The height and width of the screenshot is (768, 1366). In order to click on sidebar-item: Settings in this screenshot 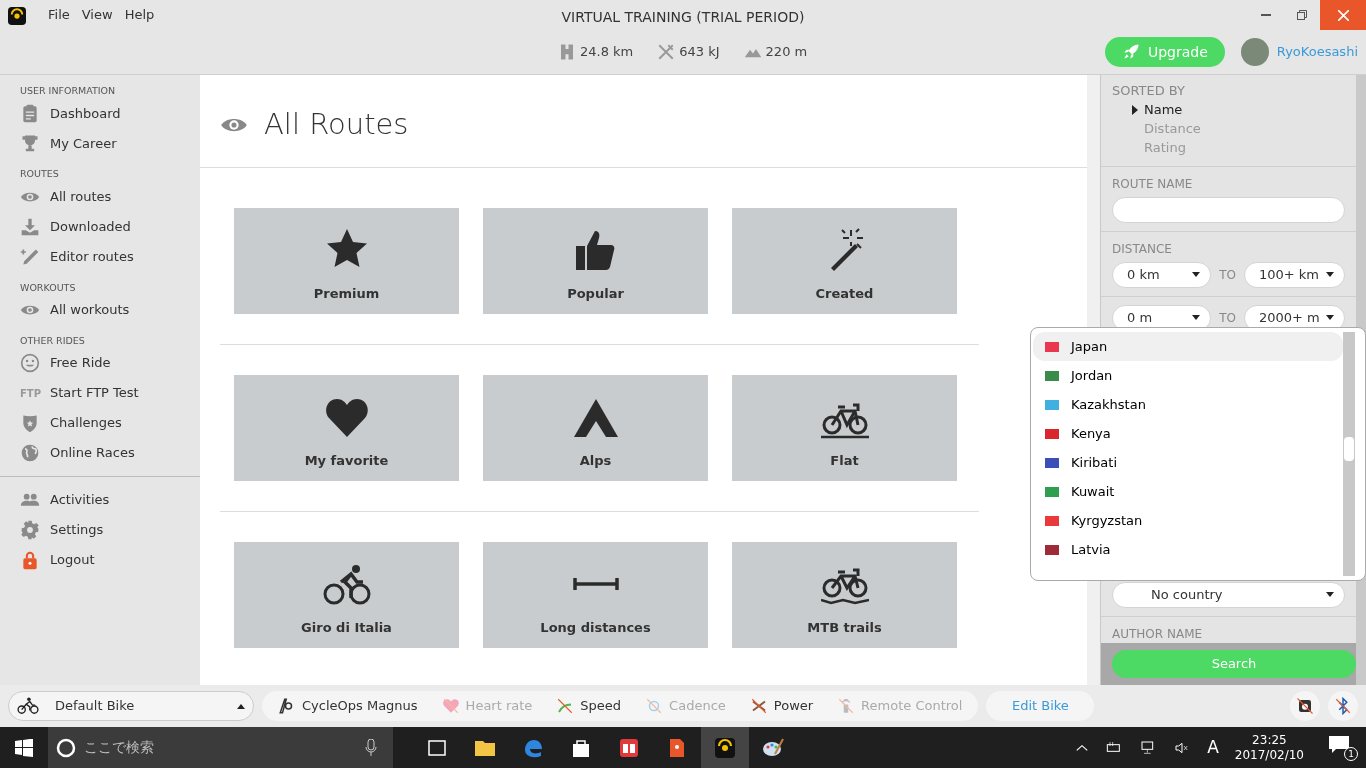, I will do `click(77, 530)`.